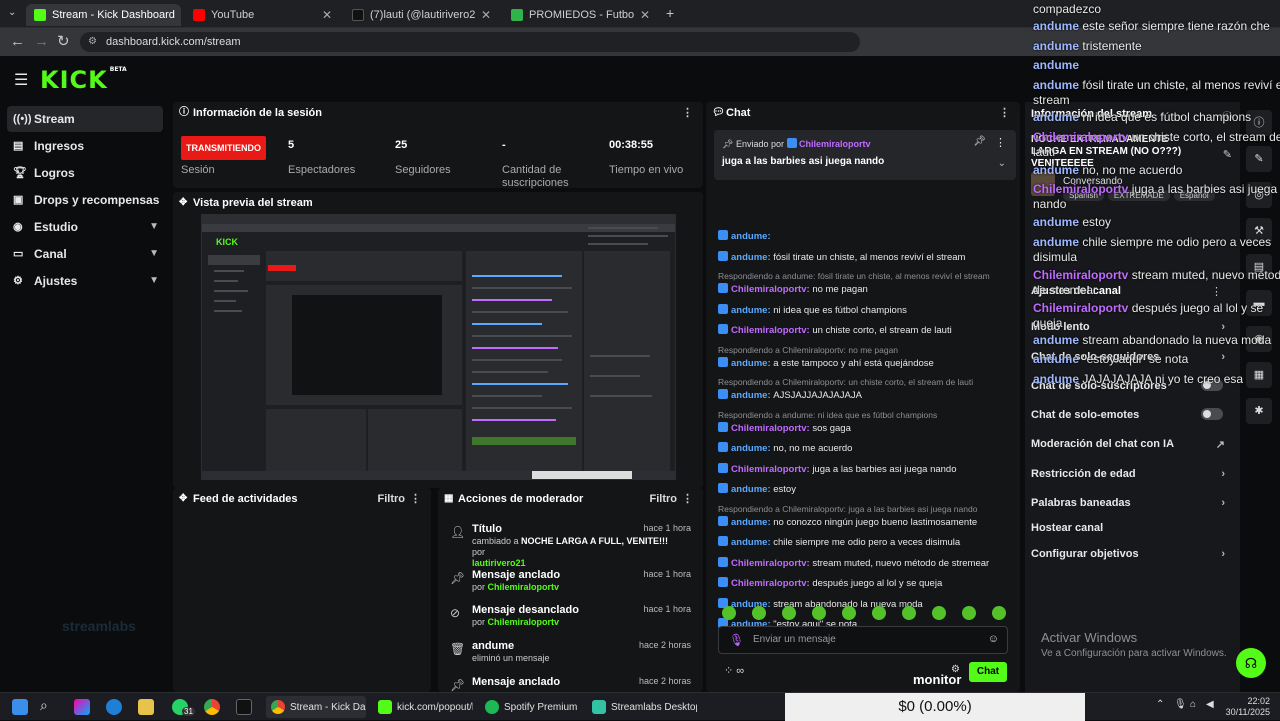 This screenshot has height=721, width=1280. I want to click on sidebar-item-canal: ▭Canal▼, so click(85, 254).